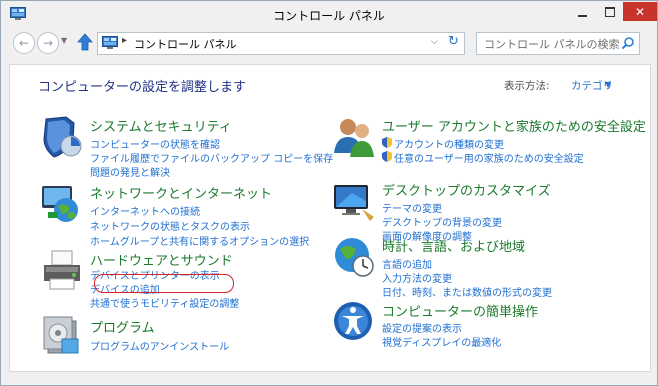  What do you see at coordinates (60, 204) in the screenshot?
I see `network-globe-icon` at bounding box center [60, 204].